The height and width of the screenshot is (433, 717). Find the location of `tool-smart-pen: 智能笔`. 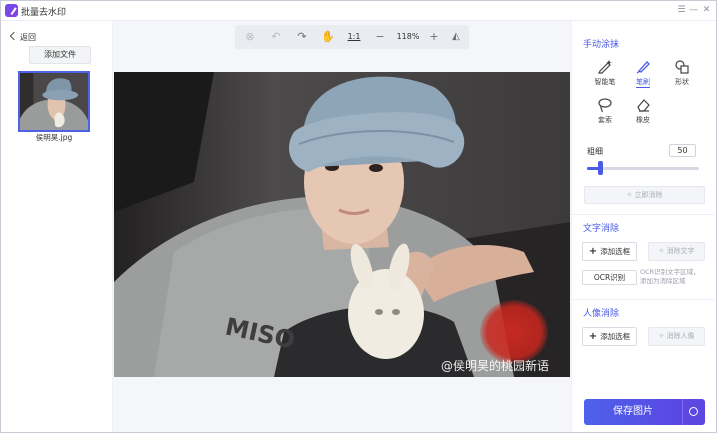

tool-smart-pen: 智能笔 is located at coordinates (605, 73).